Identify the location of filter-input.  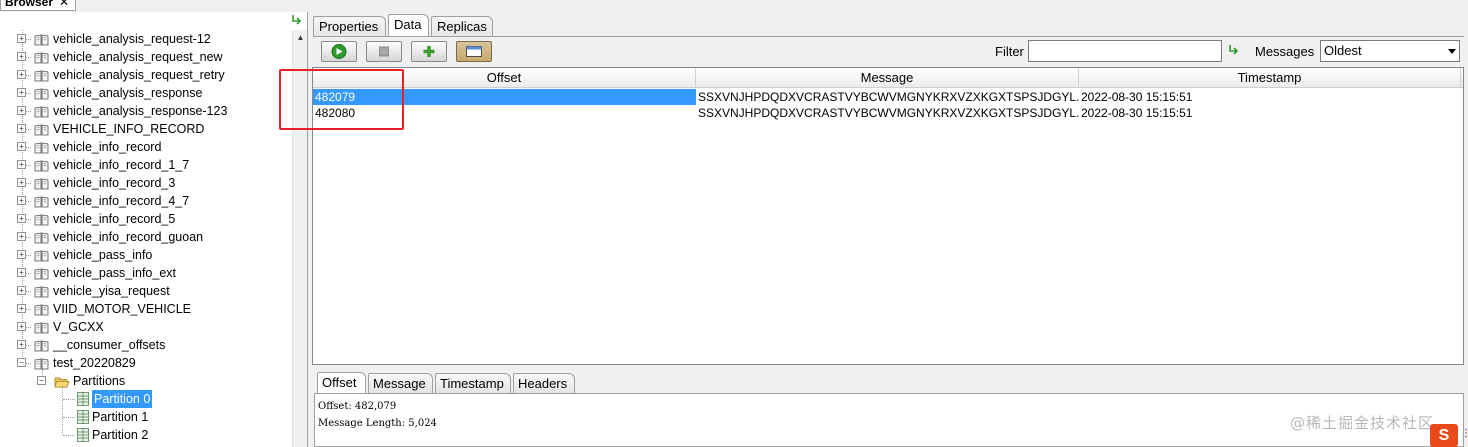
(1125, 51).